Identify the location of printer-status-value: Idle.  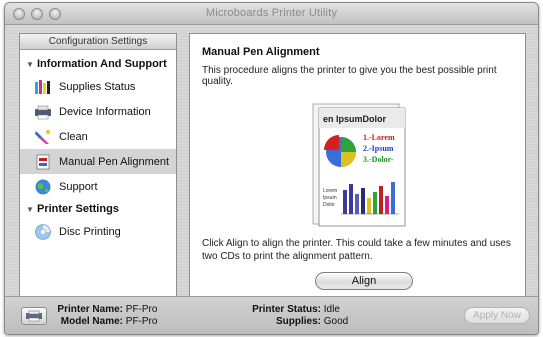
(331, 309).